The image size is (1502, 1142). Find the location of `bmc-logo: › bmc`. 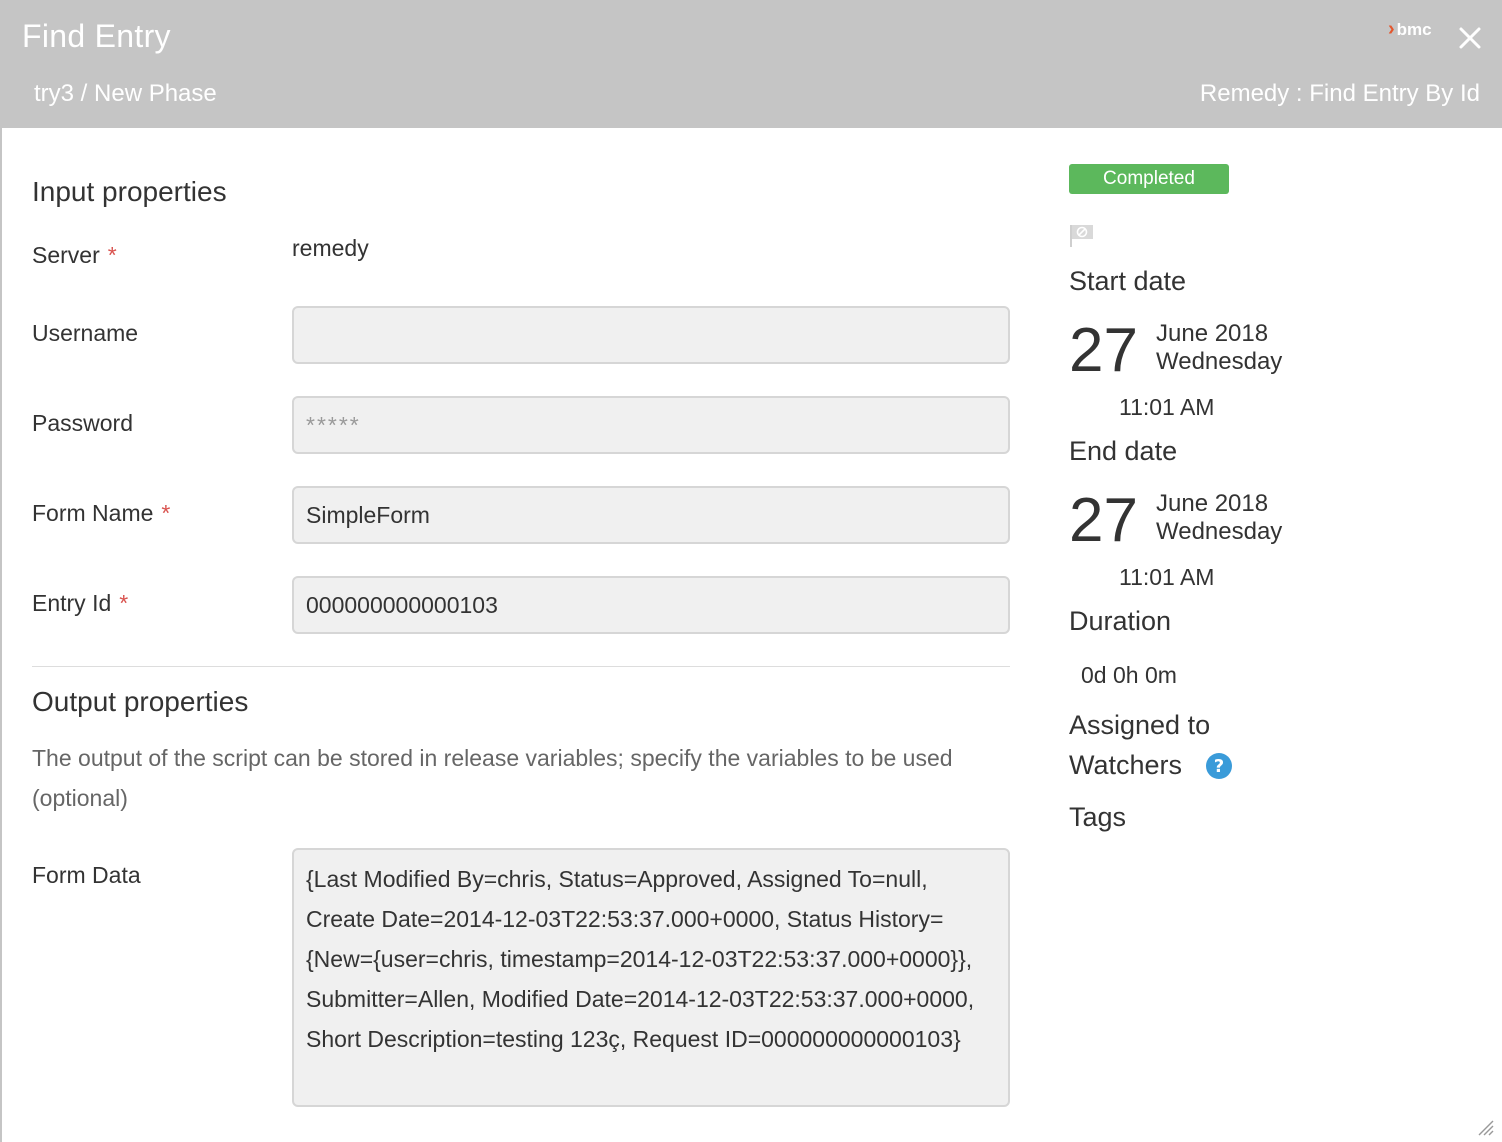

bmc-logo: › bmc is located at coordinates (1410, 29).